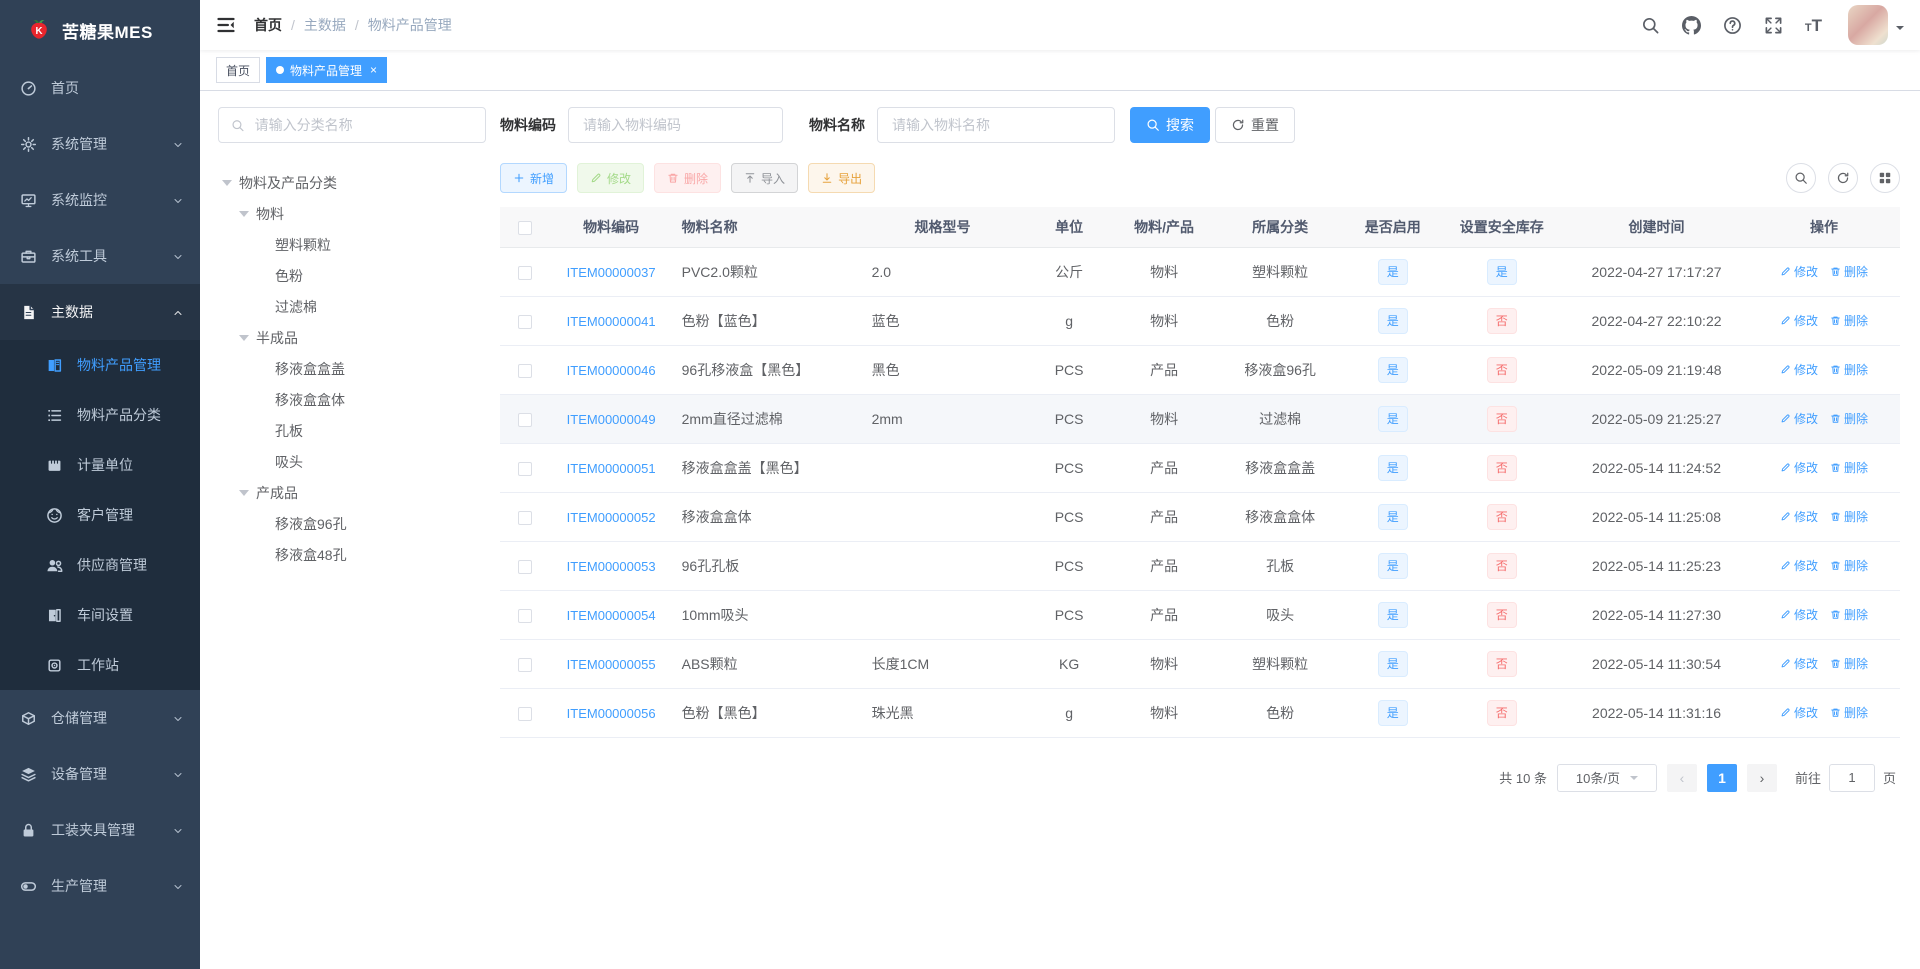 The height and width of the screenshot is (969, 1920). I want to click on export-button: 导出, so click(842, 178).